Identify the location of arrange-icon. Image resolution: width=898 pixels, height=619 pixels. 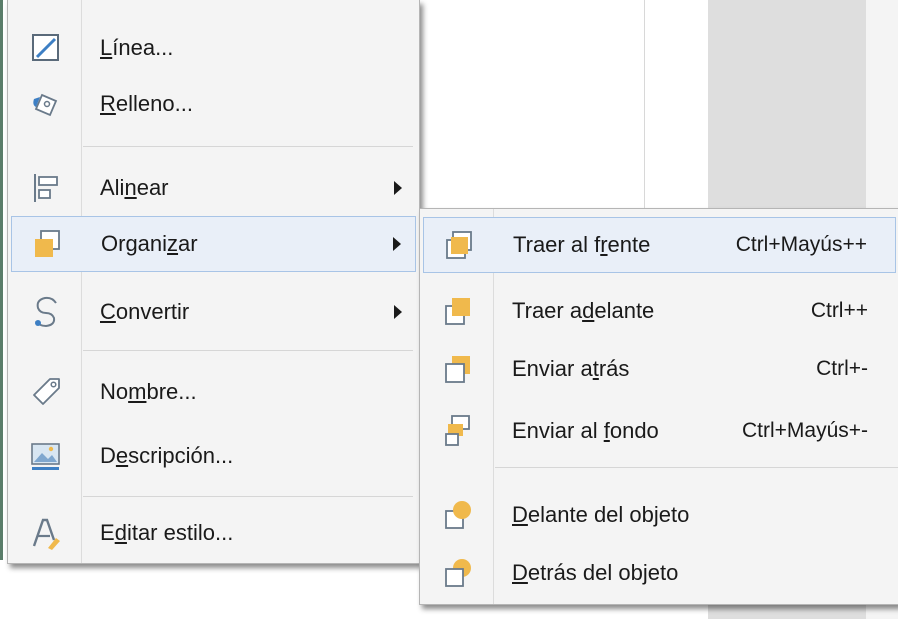
(47, 243).